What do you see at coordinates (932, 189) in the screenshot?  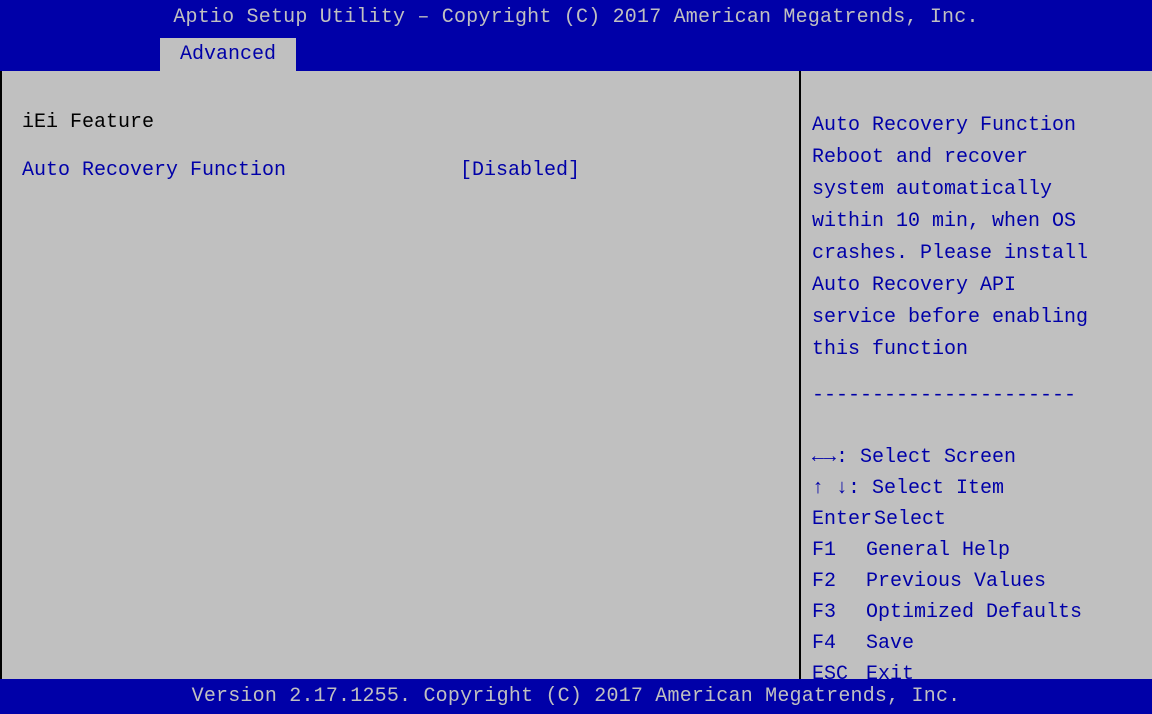 I see `help-line: system automatically` at bounding box center [932, 189].